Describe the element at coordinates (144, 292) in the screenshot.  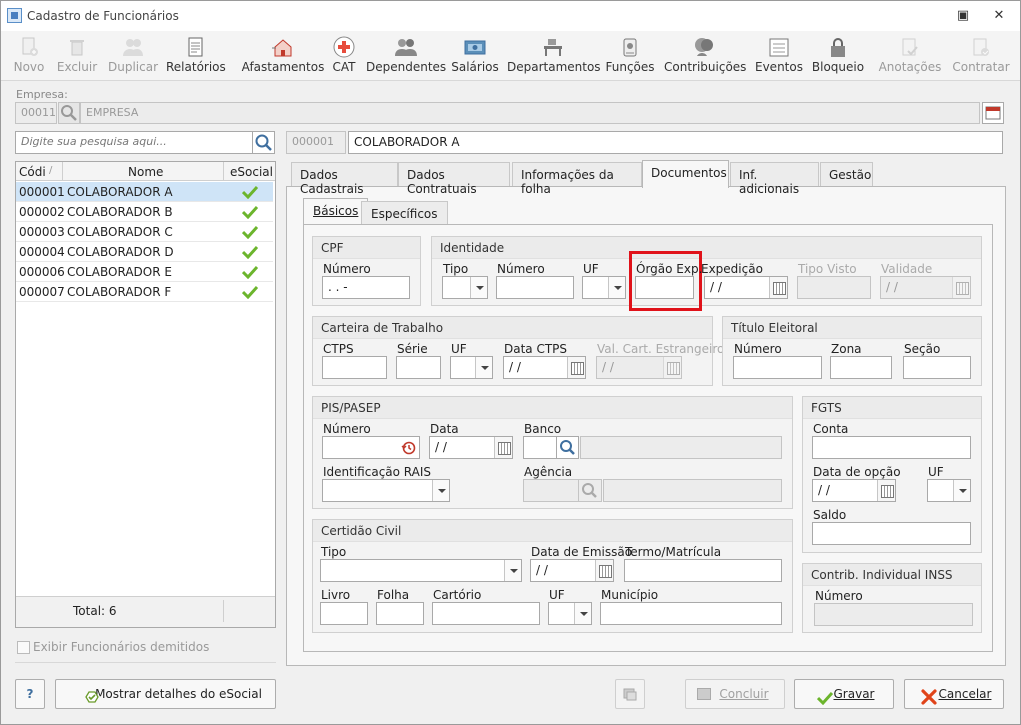
I see `table-row: 000007 COLABORADOR F` at that location.